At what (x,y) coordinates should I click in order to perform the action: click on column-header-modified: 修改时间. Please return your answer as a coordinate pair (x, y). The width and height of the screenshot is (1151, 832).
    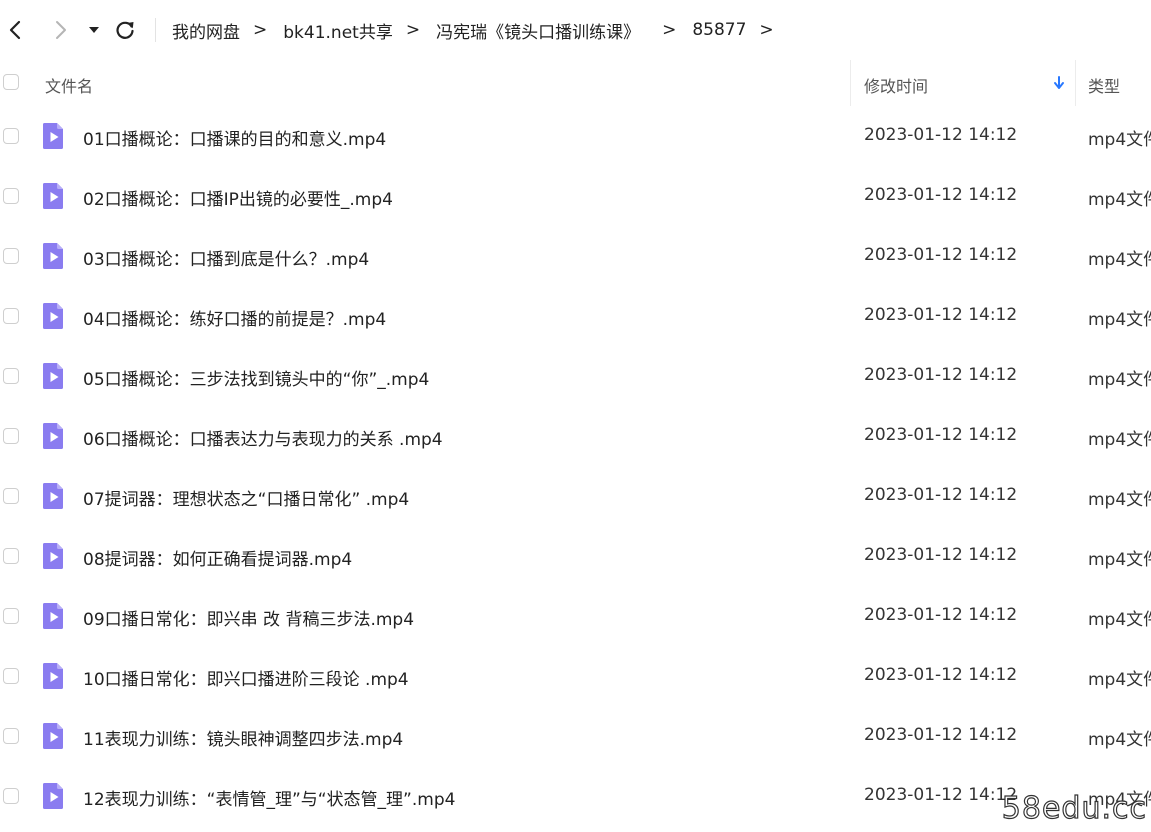
    Looking at the image, I should click on (896, 85).